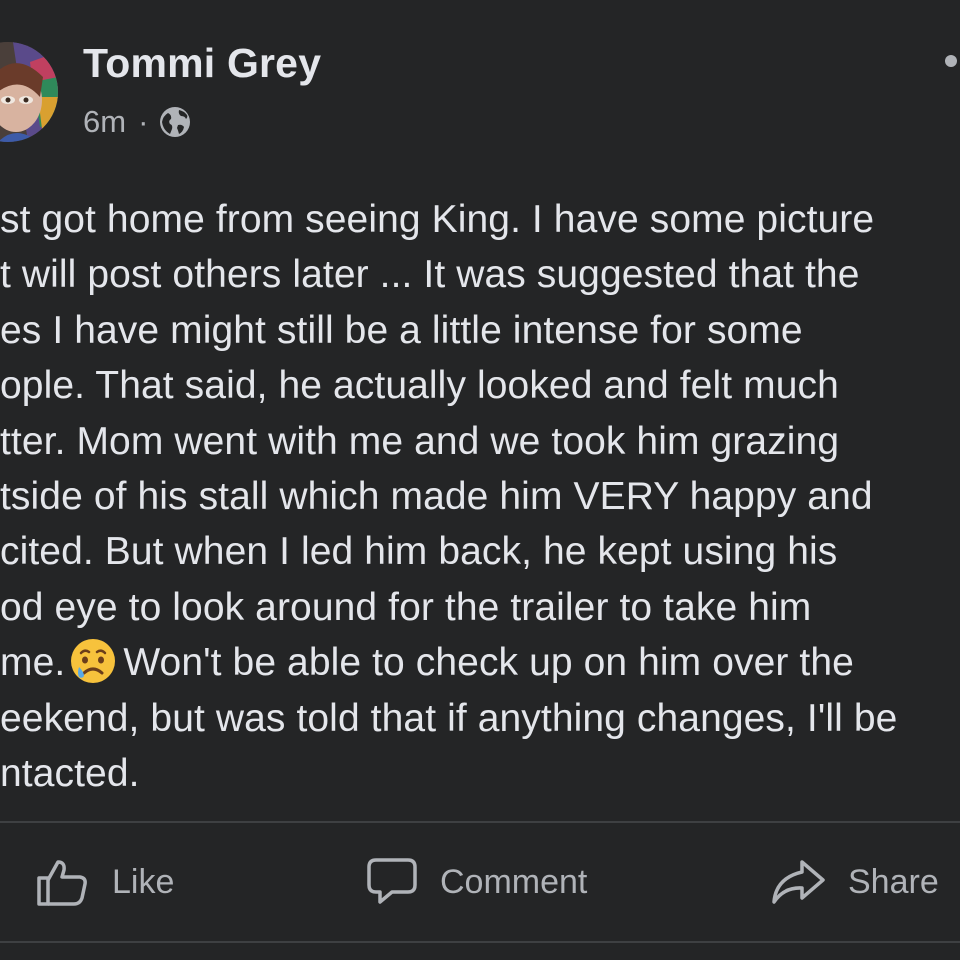 This screenshot has height=960, width=960. Describe the element at coordinates (480, 942) in the screenshot. I see `actions-divider-bottom` at that location.